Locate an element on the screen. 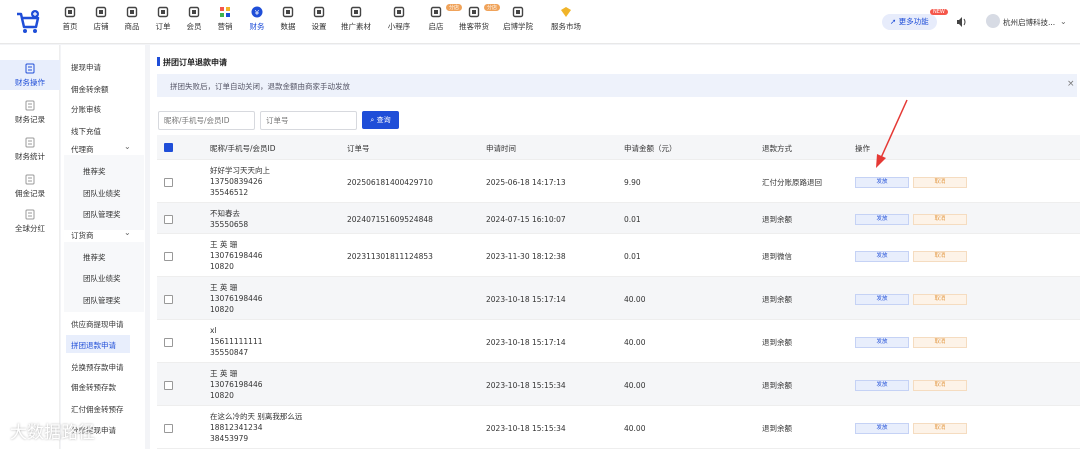 Image resolution: width=1080 pixels, height=449 pixels. primary-nav-item-3: 佣金记录 is located at coordinates (30, 186).